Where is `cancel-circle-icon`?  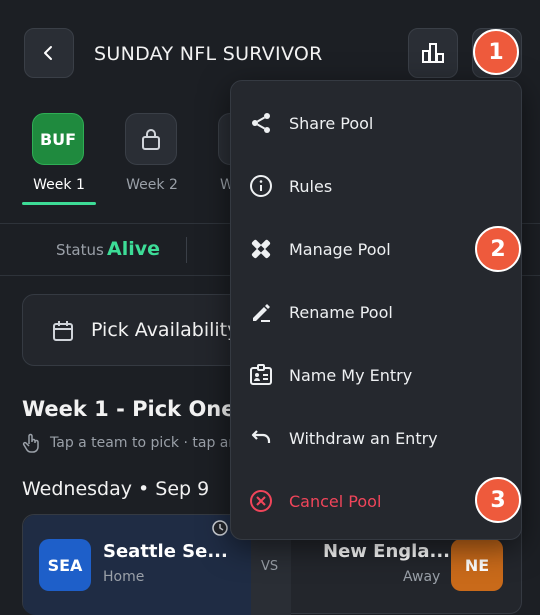
cancel-circle-icon is located at coordinates (261, 501).